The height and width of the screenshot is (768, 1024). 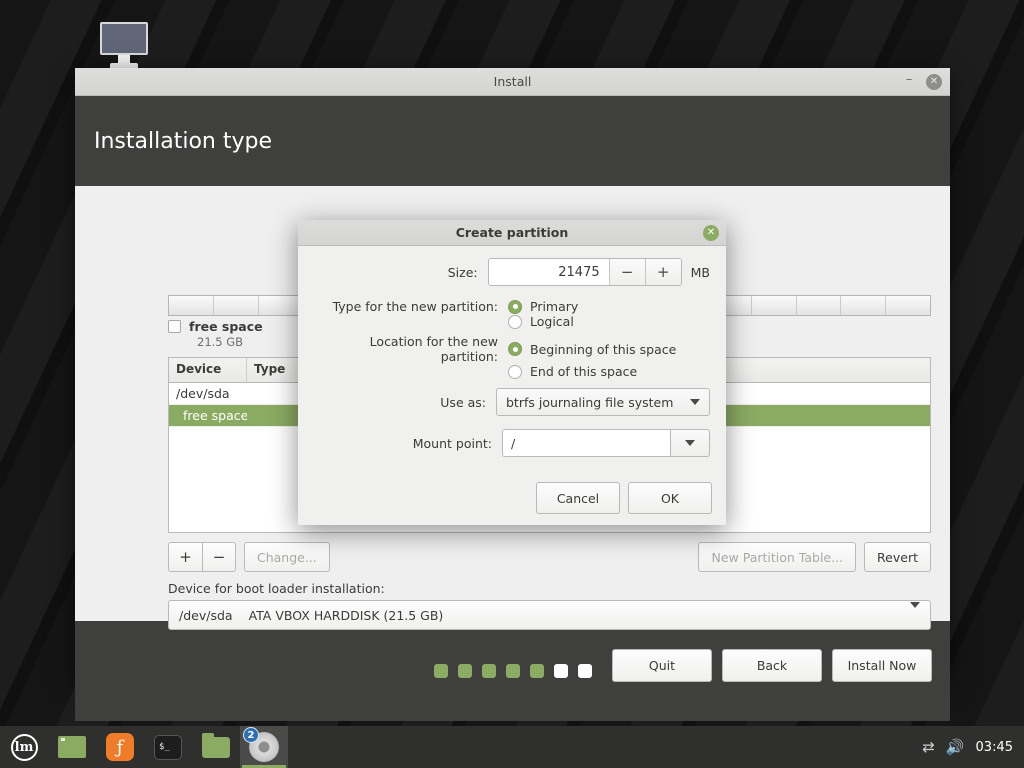 I want to click on add-partition-button: +, so click(x=185, y=557).